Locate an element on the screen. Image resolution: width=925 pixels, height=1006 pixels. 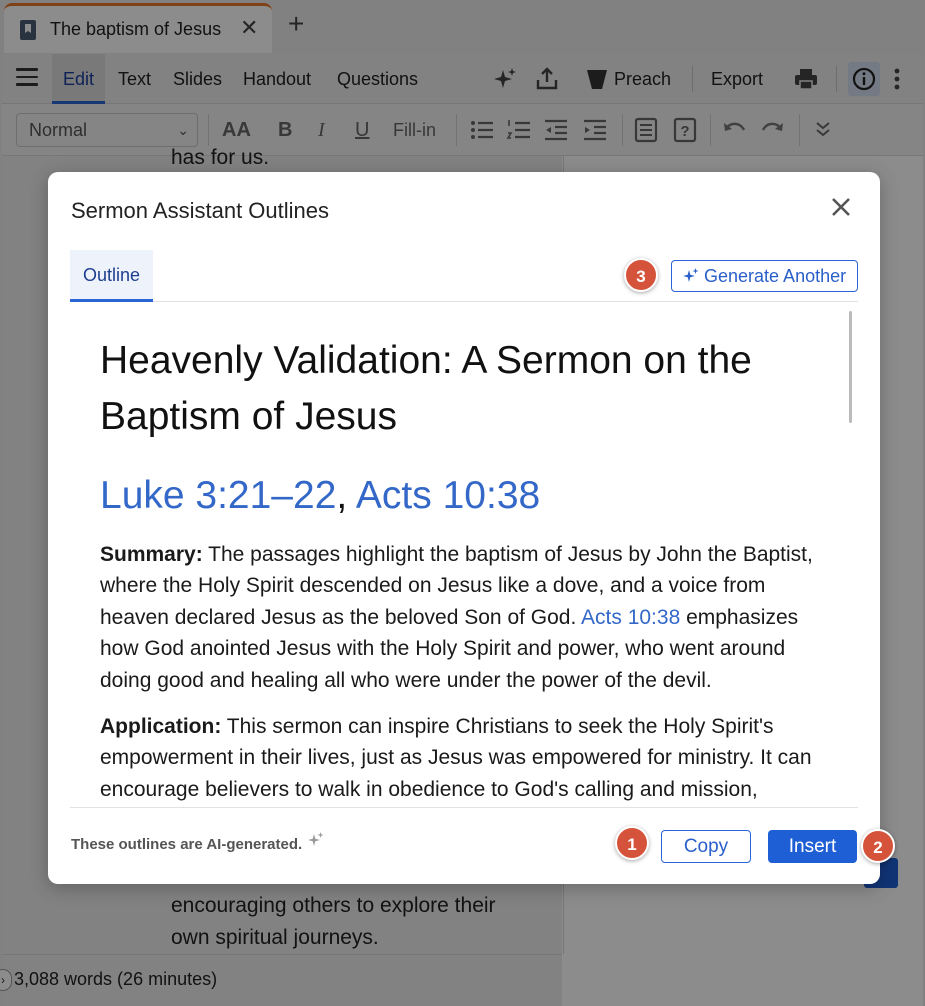
scripture-references: Luke 3:21–22, Acts 10:38 is located at coordinates (320, 496).